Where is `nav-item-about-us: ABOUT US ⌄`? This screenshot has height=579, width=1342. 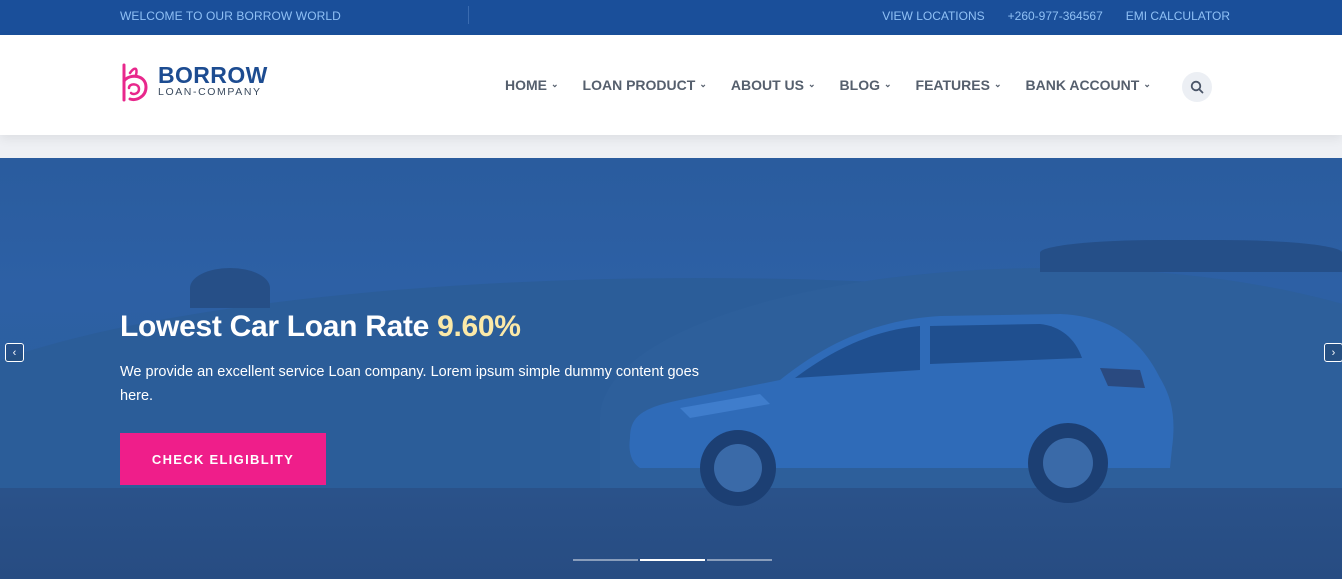 nav-item-about-us: ABOUT US ⌄ is located at coordinates (773, 85).